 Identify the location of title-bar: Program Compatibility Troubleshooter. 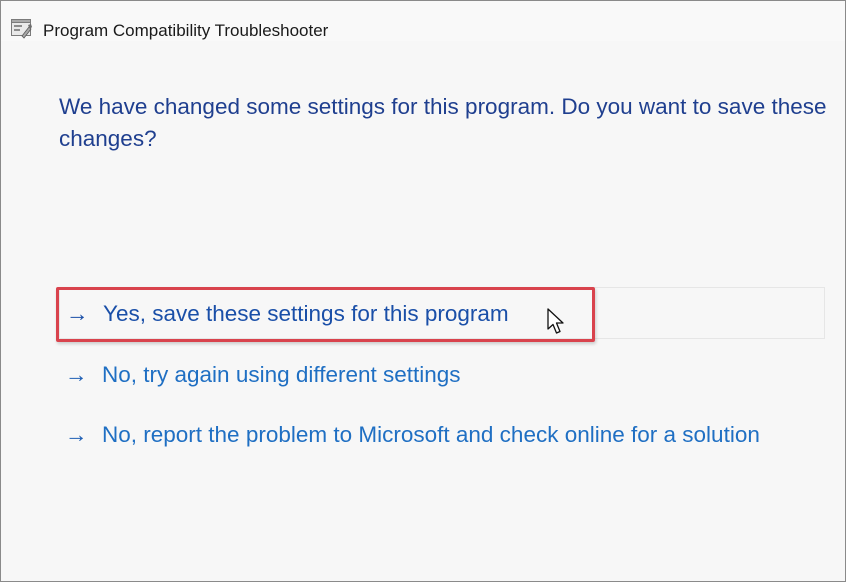
(423, 21).